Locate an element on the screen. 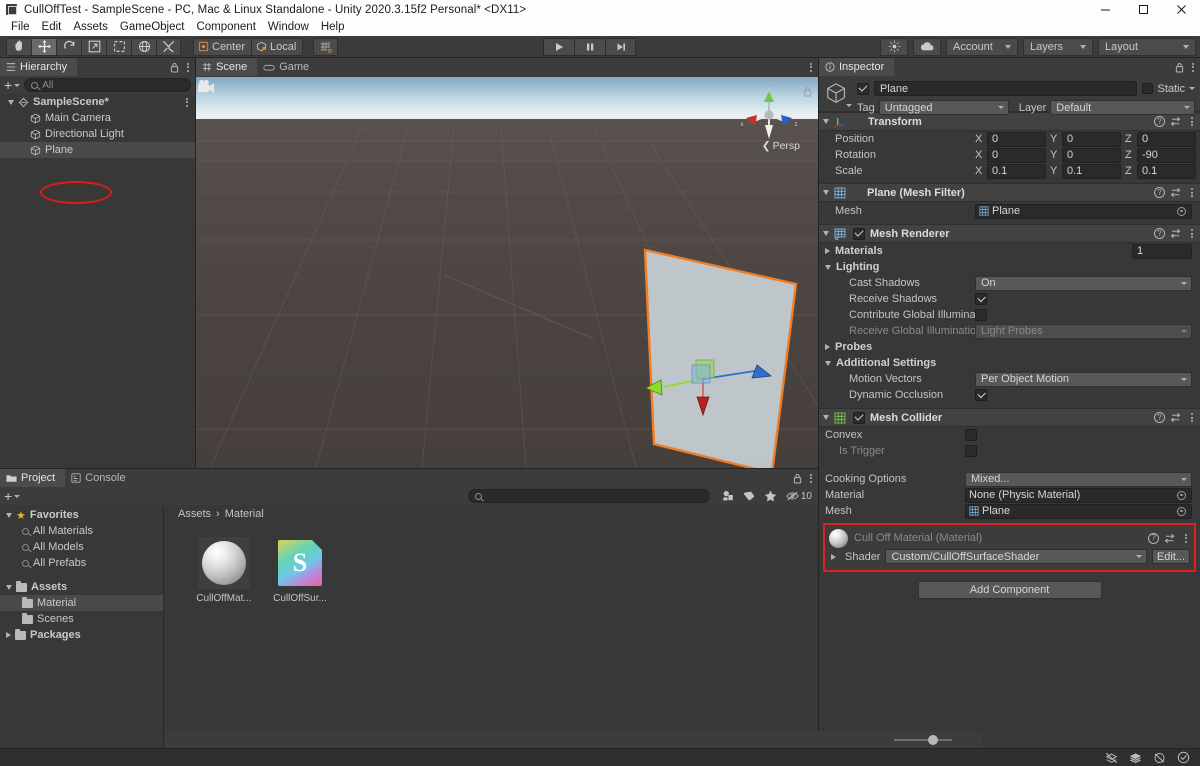 The image size is (1200, 766). project-tree-material: Material is located at coordinates (81, 603).